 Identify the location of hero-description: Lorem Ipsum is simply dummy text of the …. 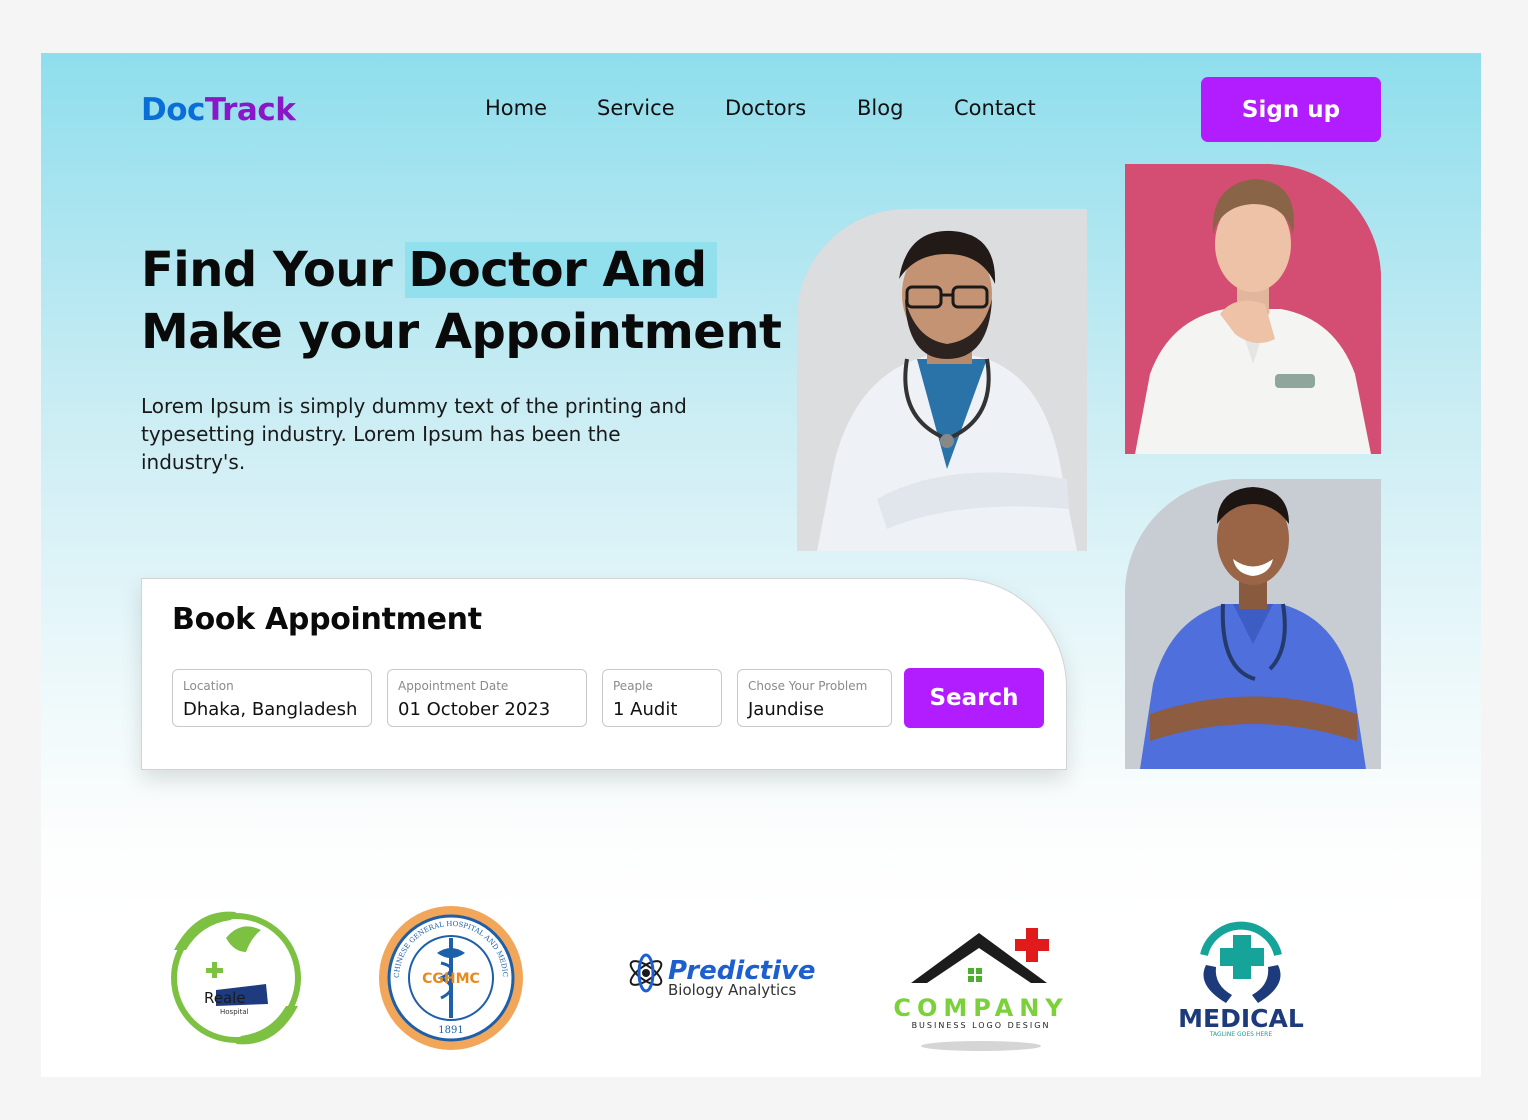
(414, 434).